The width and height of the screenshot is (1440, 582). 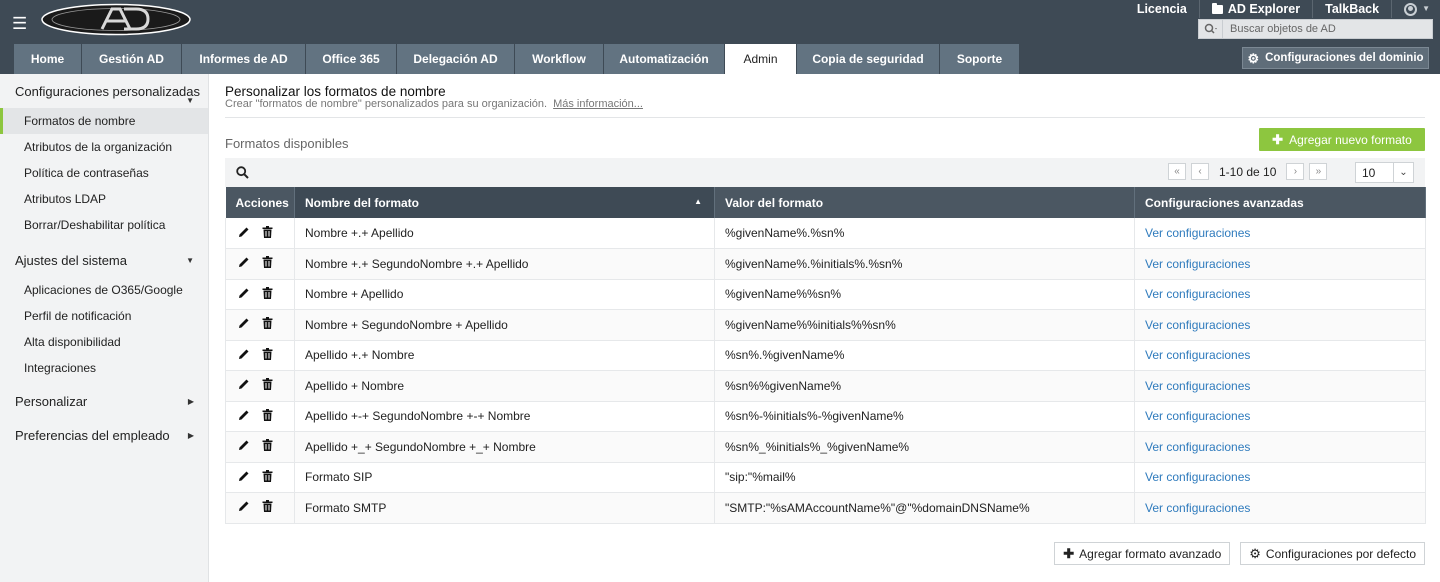 I want to click on tab-office365: Office 365, so click(x=351, y=59).